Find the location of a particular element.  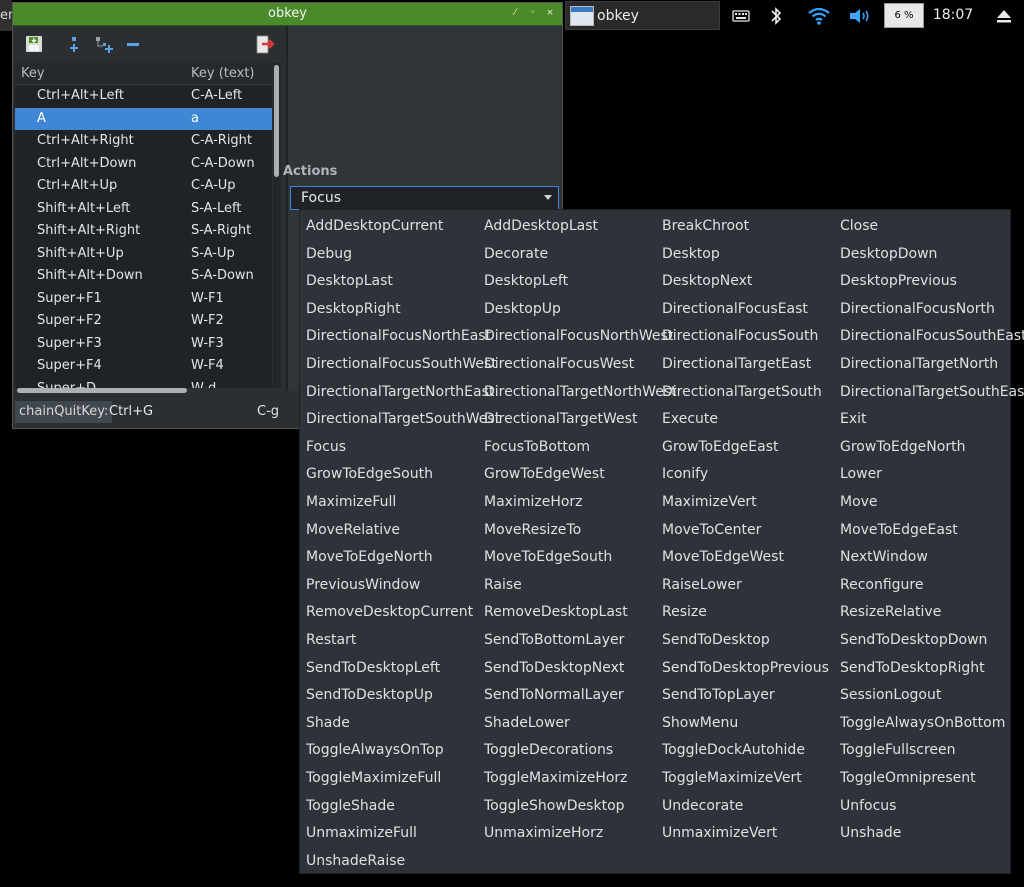

add-key-icon is located at coordinates (74, 44).